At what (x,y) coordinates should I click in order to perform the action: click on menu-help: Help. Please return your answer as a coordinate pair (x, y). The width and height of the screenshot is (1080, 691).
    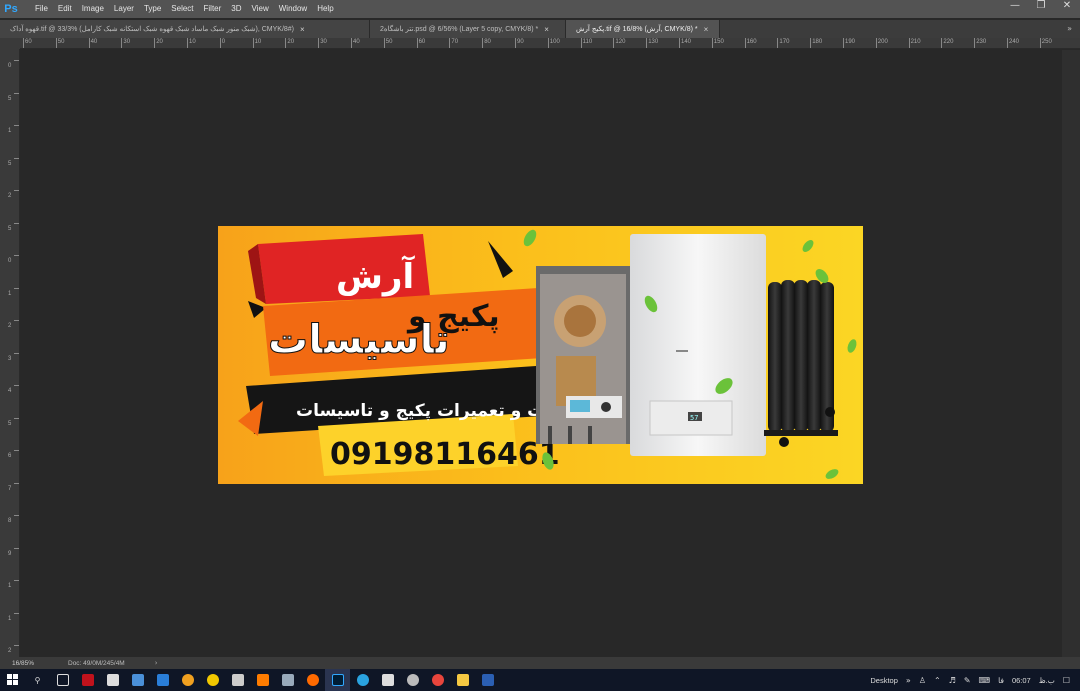
    Looking at the image, I should click on (325, 9).